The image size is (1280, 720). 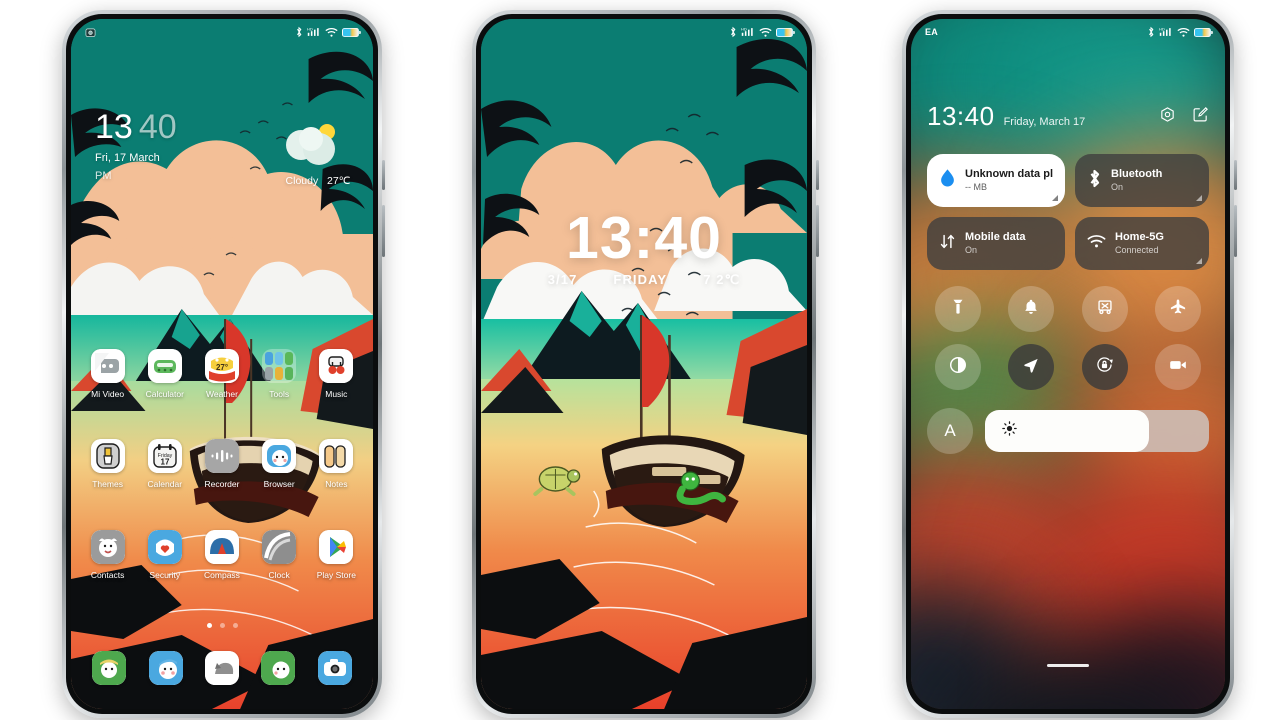 What do you see at coordinates (1142, 243) in the screenshot?
I see `tile-wifi: Home-5G Connected` at bounding box center [1142, 243].